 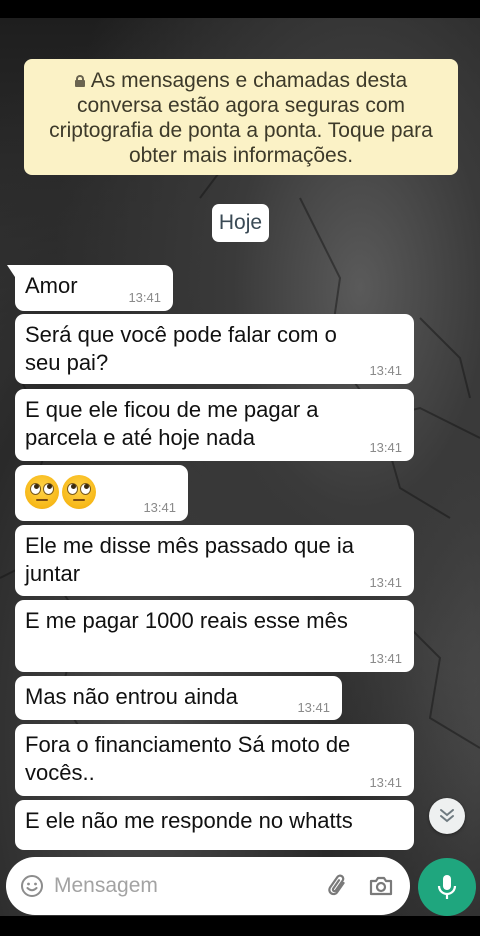 I want to click on message-bubble: E me pagar 1000 reais esse mês 13:41, so click(x=214, y=636).